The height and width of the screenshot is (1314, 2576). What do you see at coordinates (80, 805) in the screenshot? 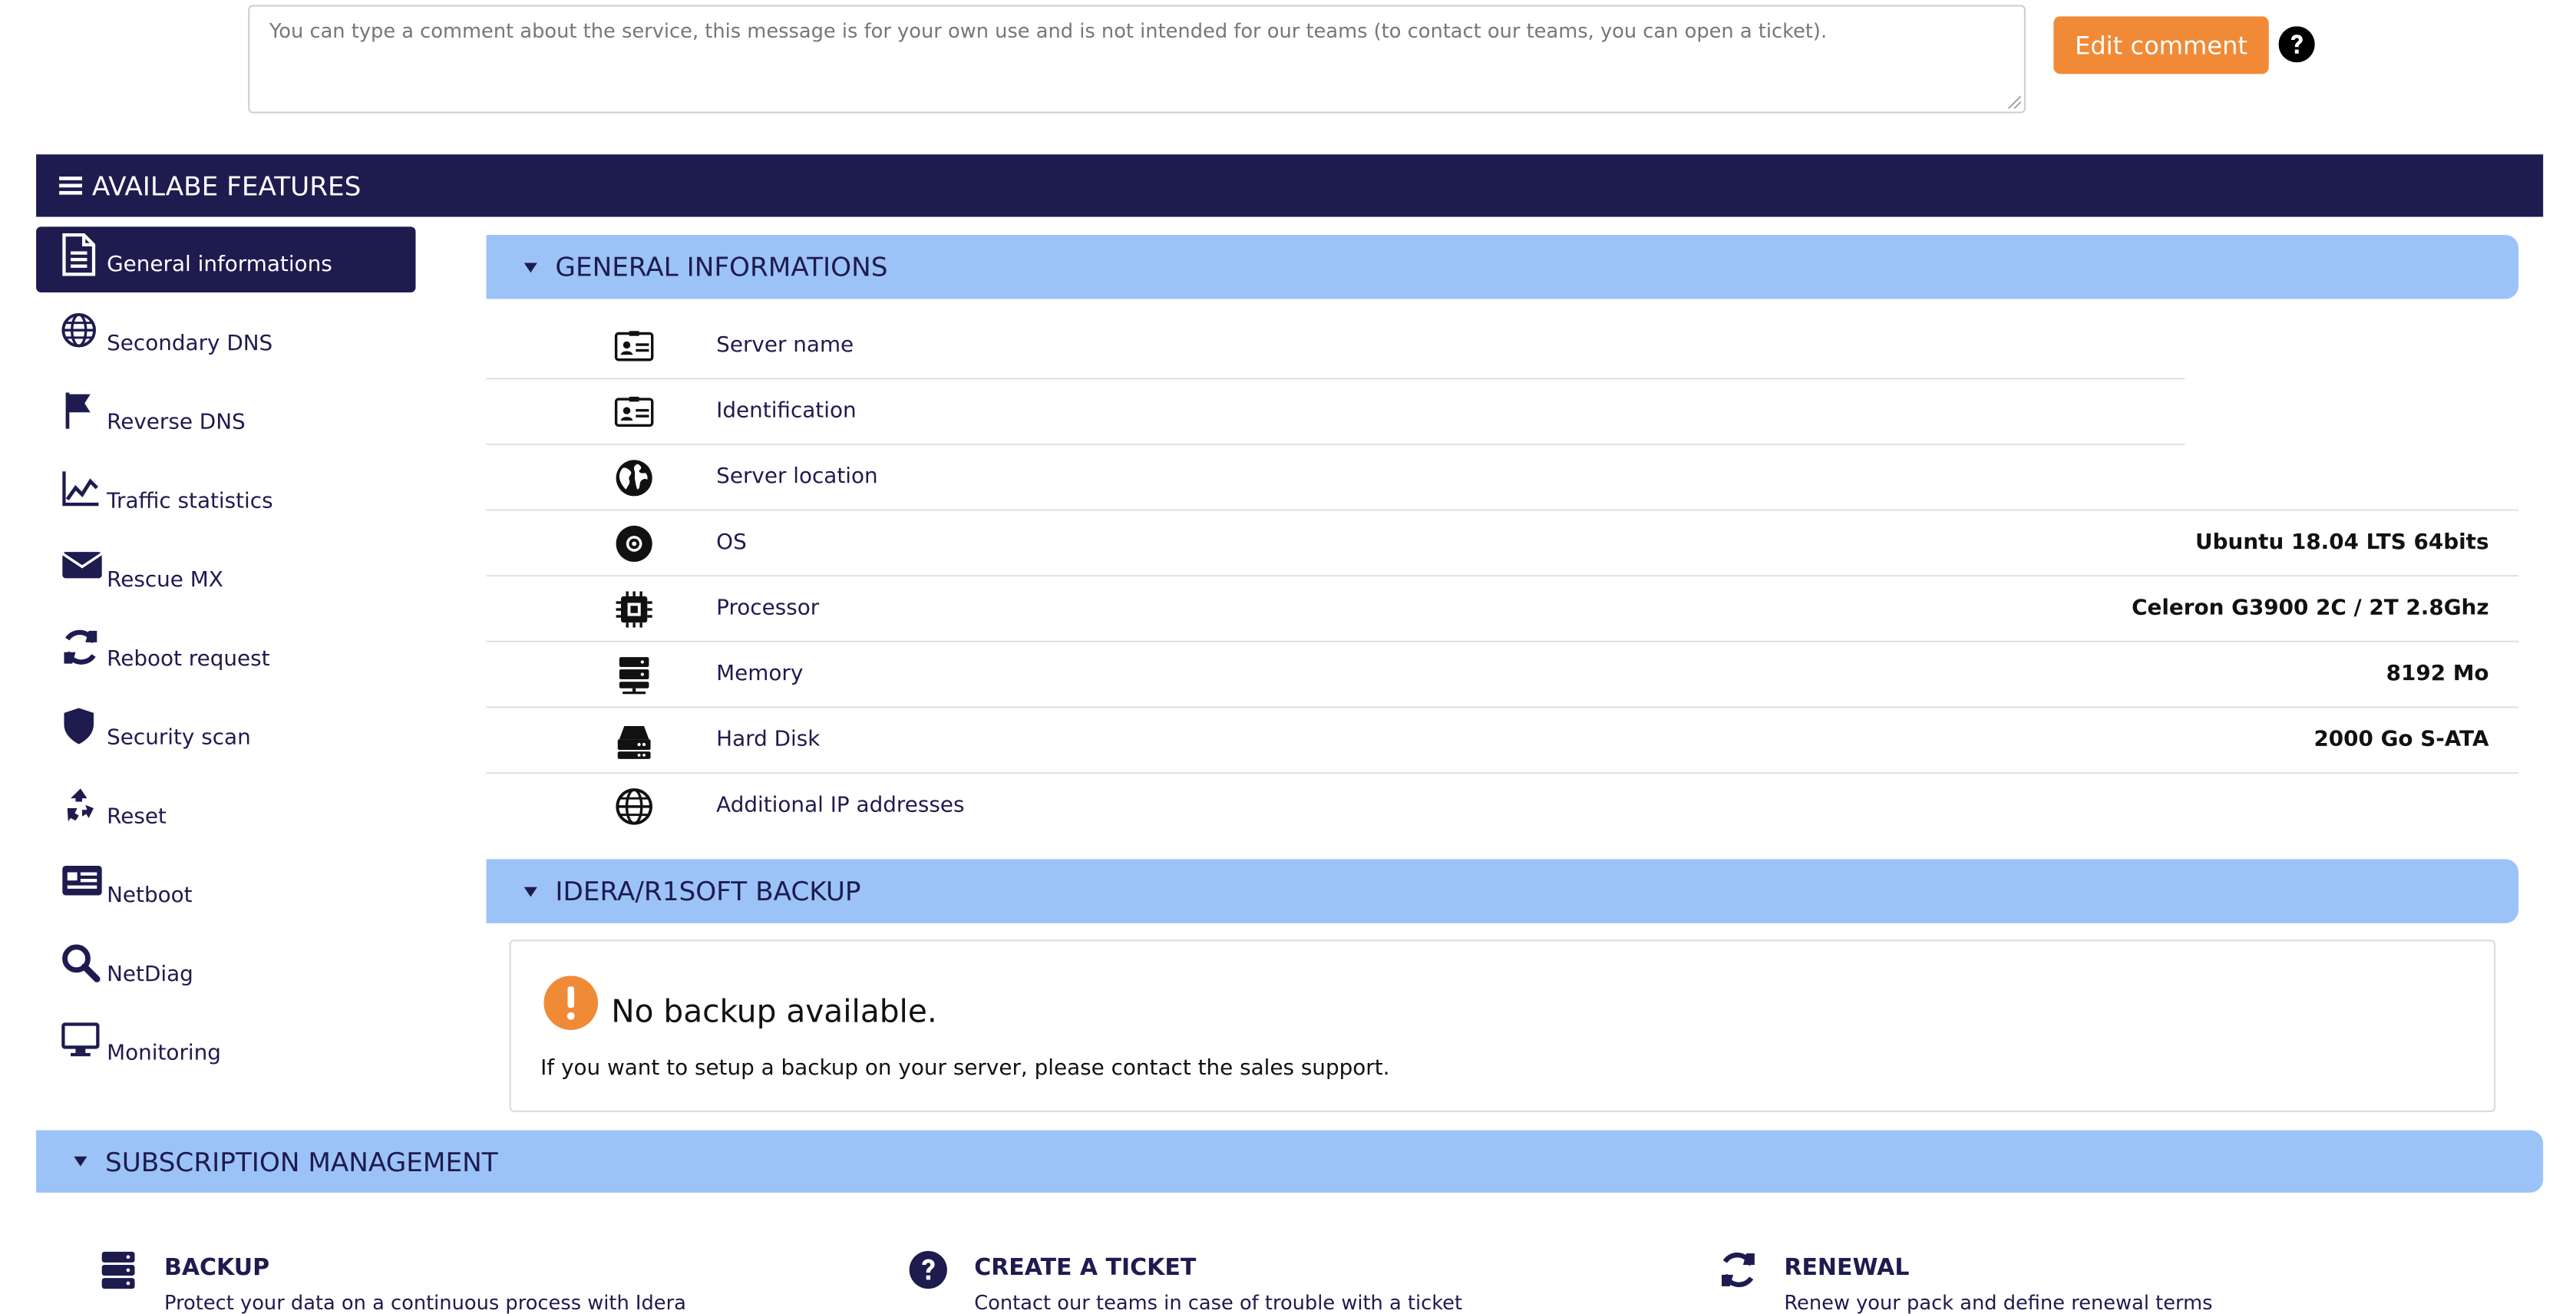
I see `recycle-icon` at bounding box center [80, 805].